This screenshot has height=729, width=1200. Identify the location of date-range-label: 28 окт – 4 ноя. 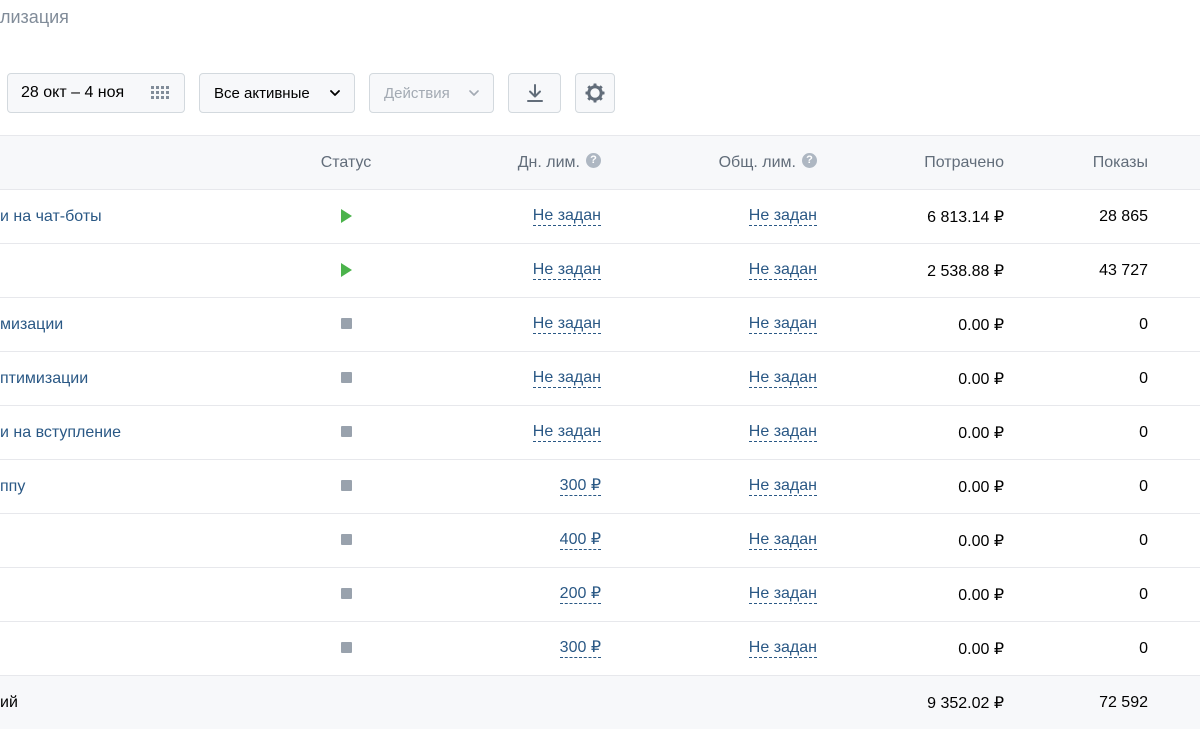
(73, 92).